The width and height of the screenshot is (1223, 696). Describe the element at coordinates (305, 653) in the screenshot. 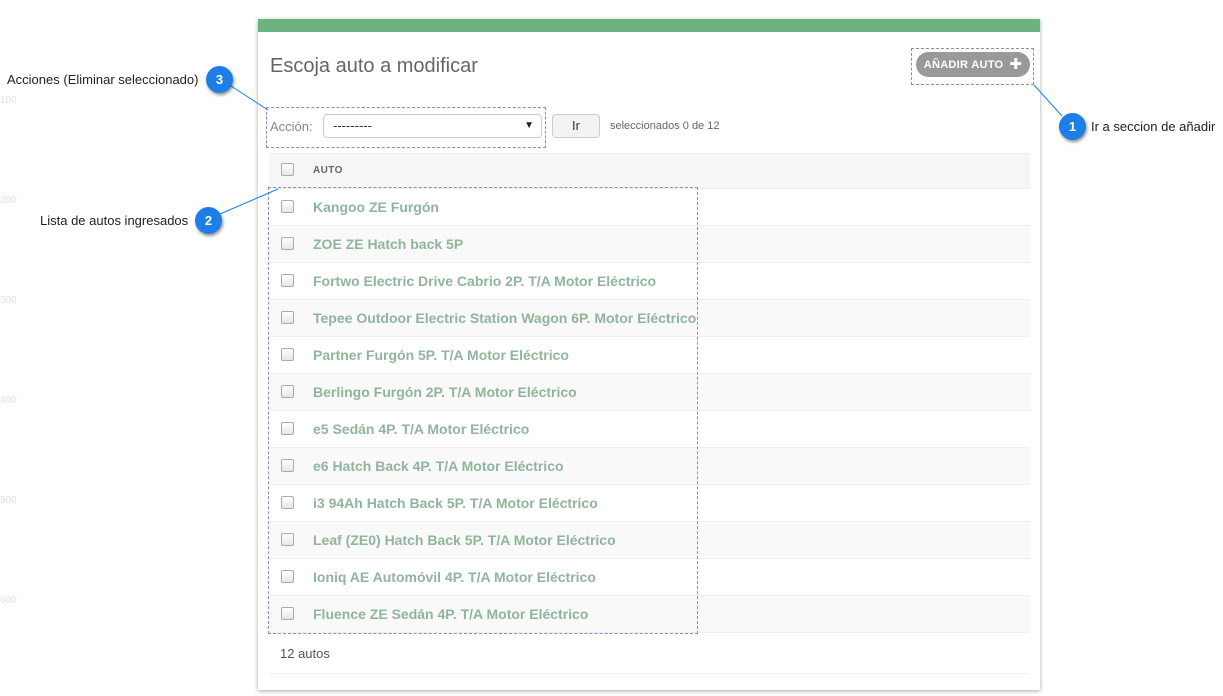

I see `result-count: 12 autos` at that location.